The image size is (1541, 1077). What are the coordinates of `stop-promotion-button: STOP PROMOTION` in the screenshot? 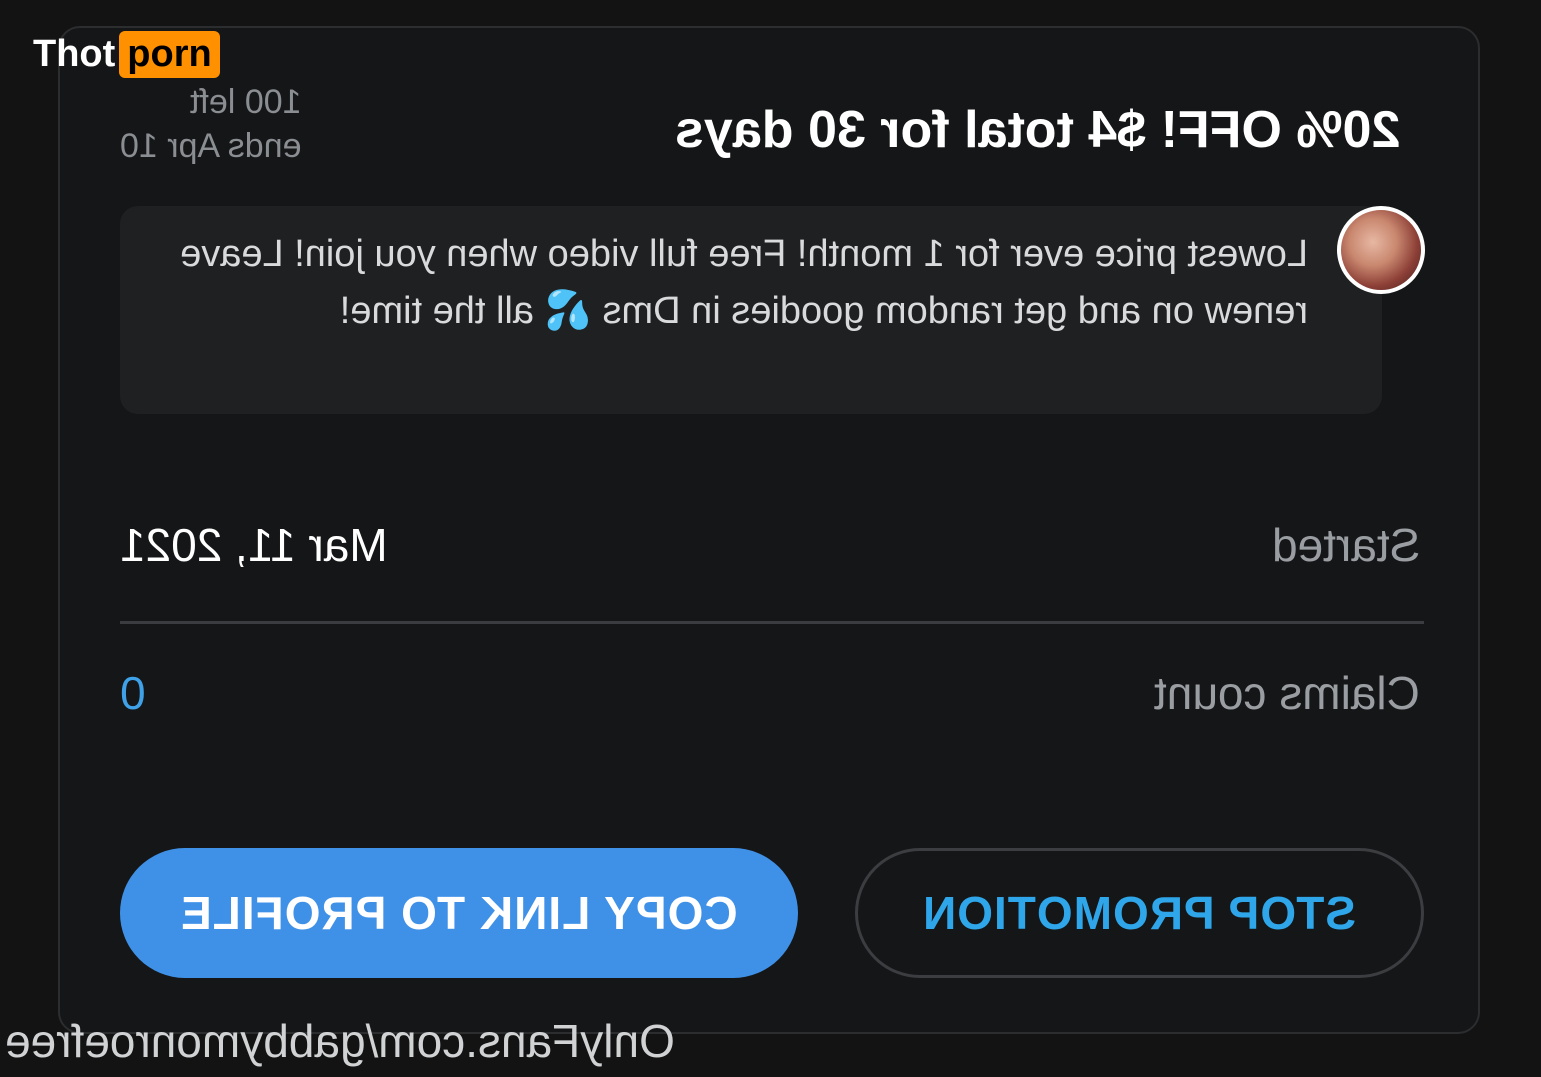 It's located at (1139, 913).